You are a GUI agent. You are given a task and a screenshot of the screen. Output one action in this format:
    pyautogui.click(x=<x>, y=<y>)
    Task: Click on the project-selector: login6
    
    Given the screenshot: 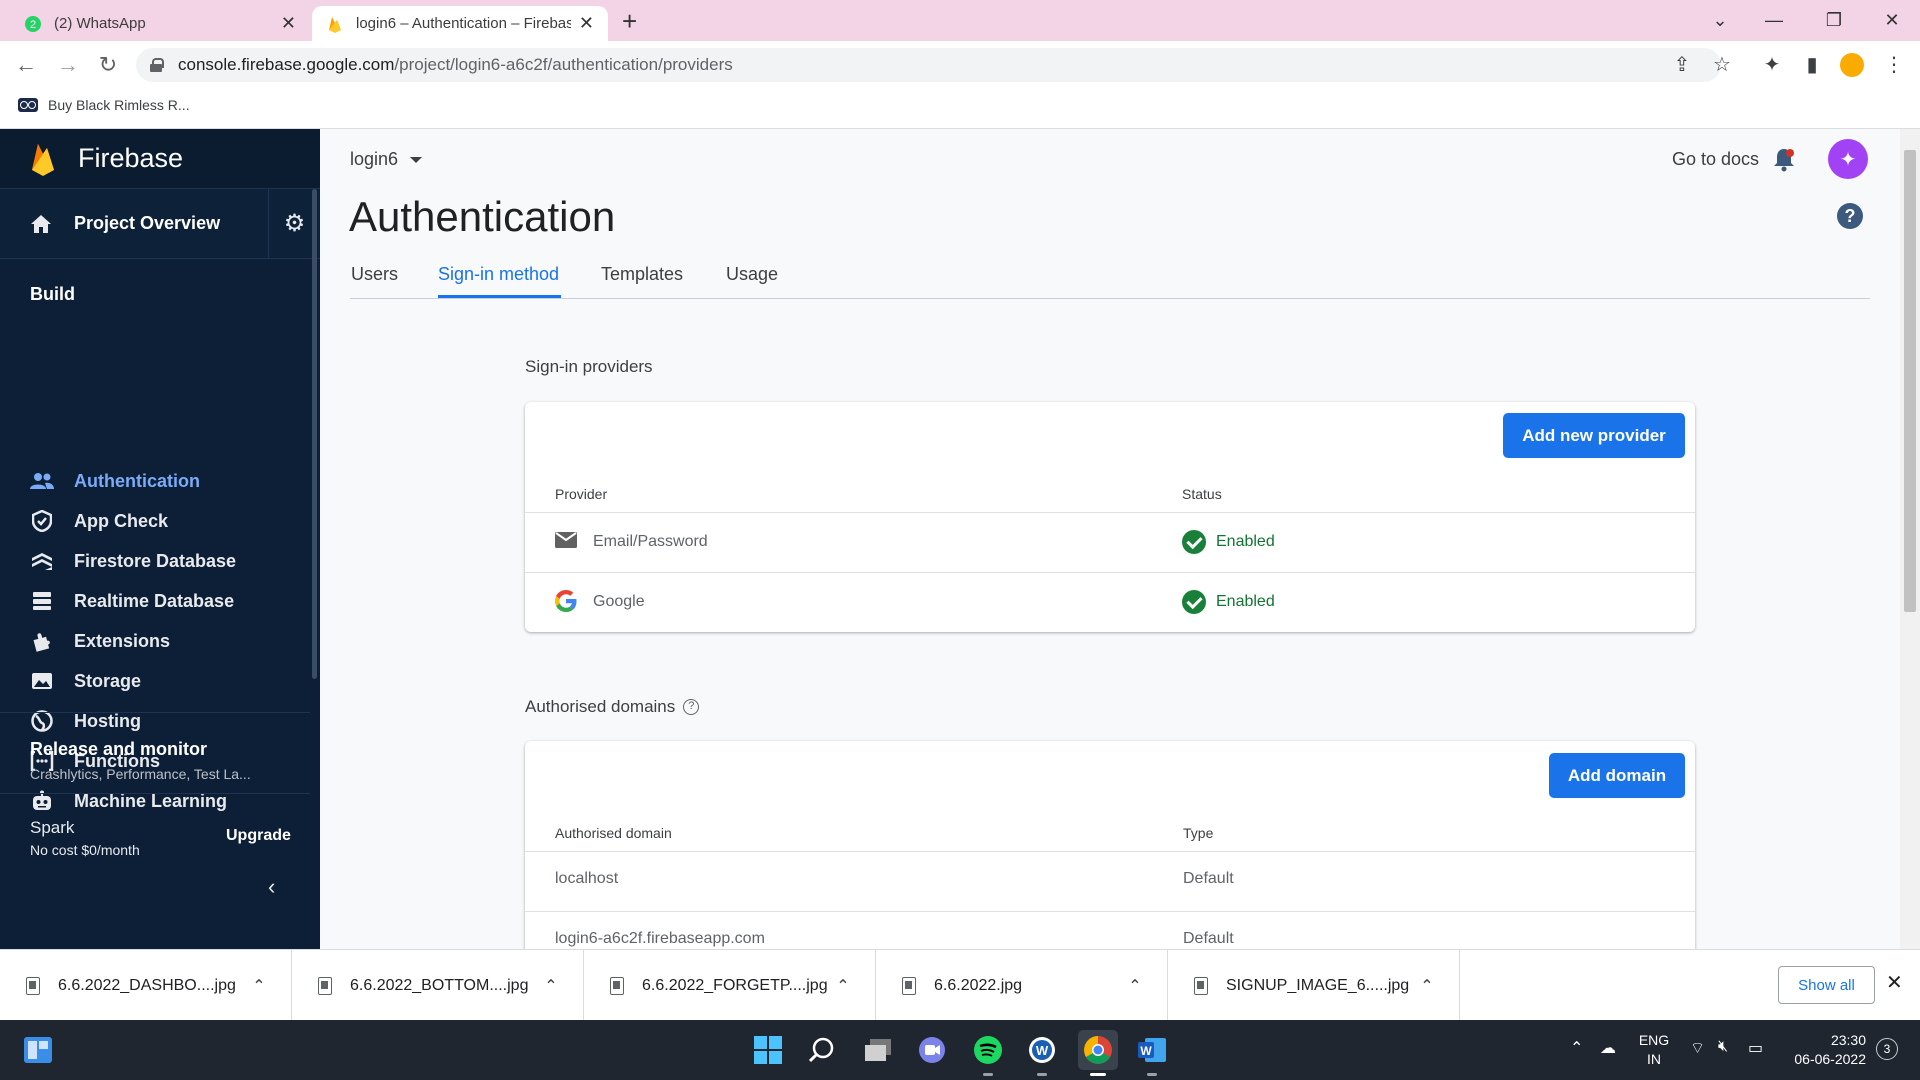 What is the action you would take?
    pyautogui.click(x=386, y=159)
    